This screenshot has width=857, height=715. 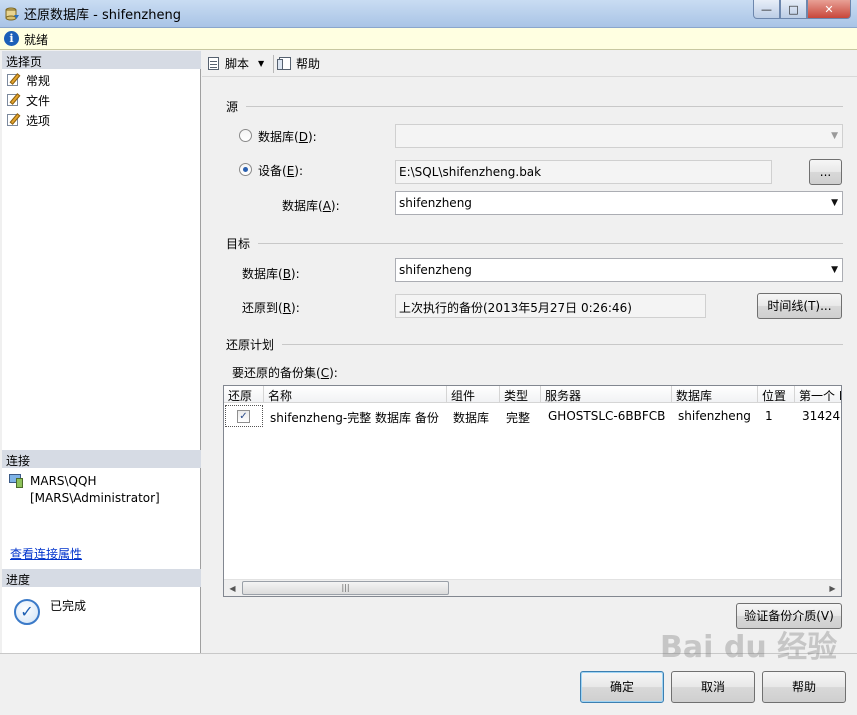 I want to click on connection-header: 连接, so click(x=101, y=459).